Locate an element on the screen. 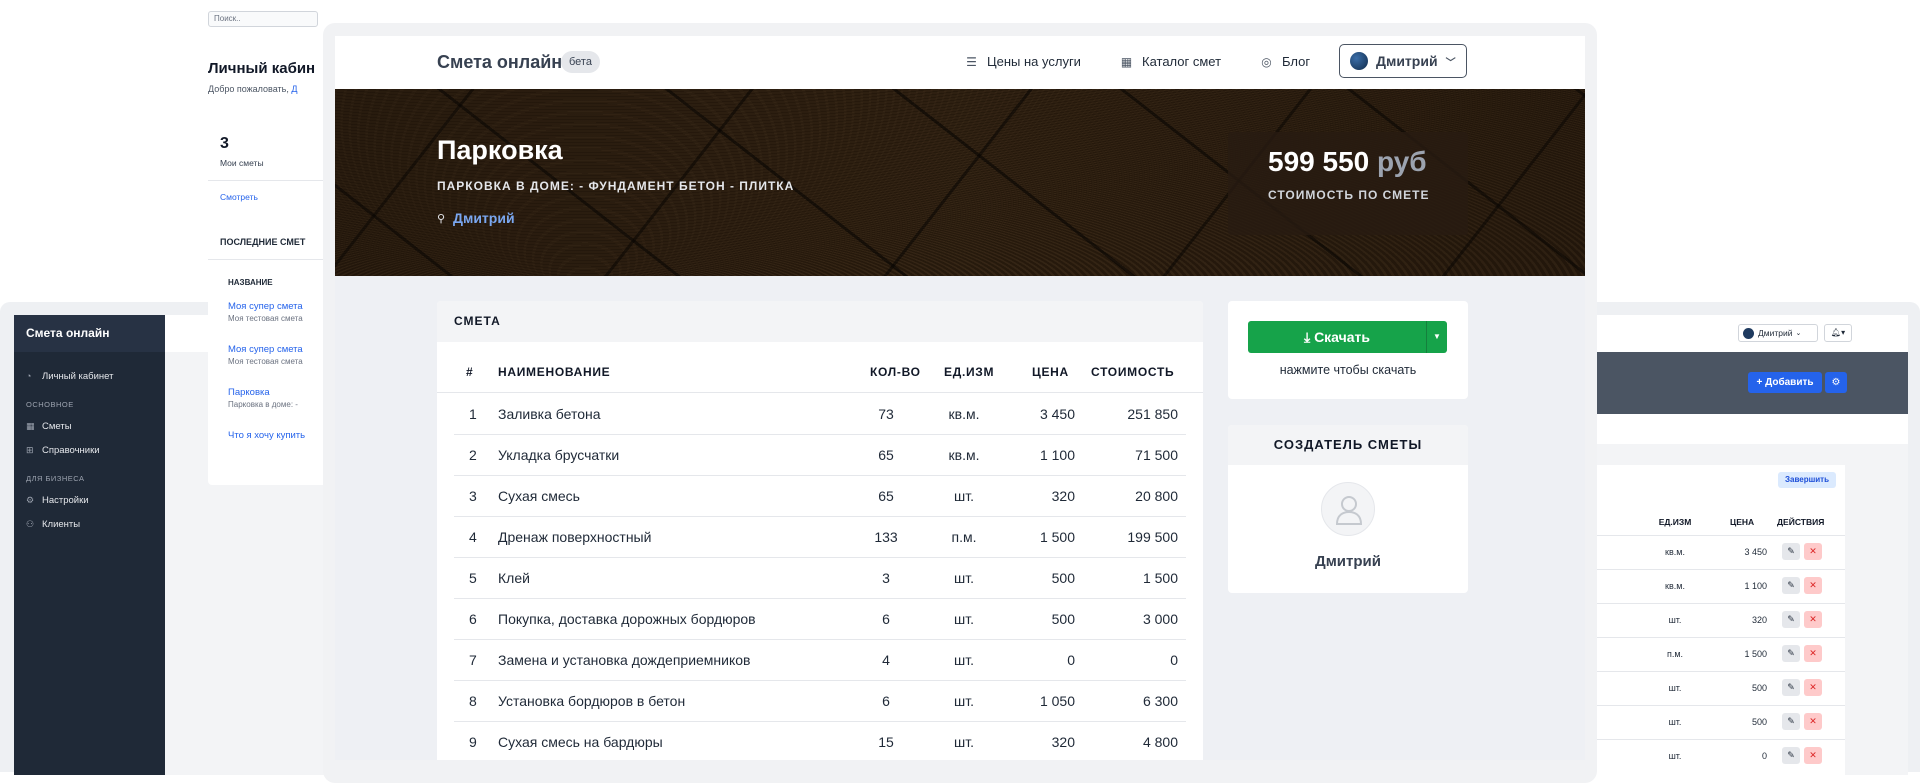  download-button: ⤓ Скачать ▼ is located at coordinates (1347, 337).